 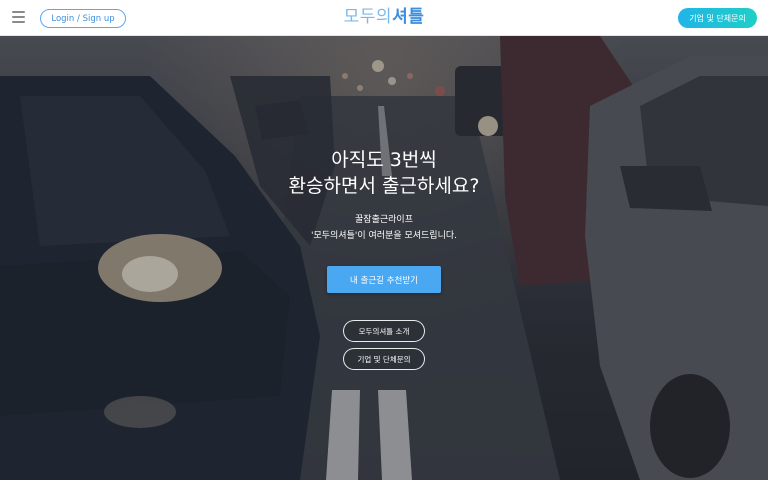 I want to click on hamburger-menu-icon, so click(x=18, y=17).